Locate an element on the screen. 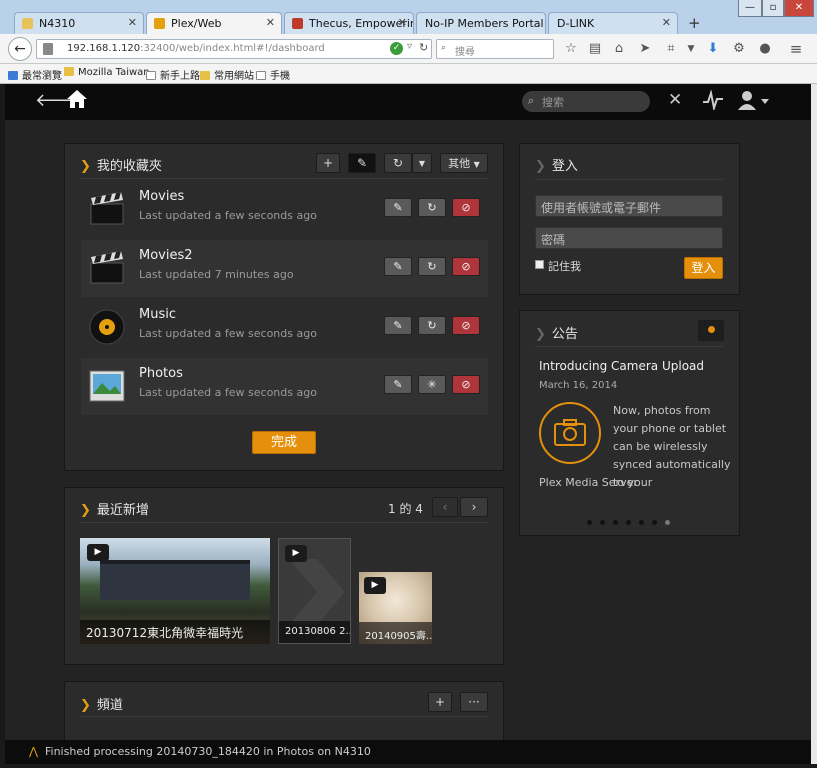  home-icon is located at coordinates (77, 99).